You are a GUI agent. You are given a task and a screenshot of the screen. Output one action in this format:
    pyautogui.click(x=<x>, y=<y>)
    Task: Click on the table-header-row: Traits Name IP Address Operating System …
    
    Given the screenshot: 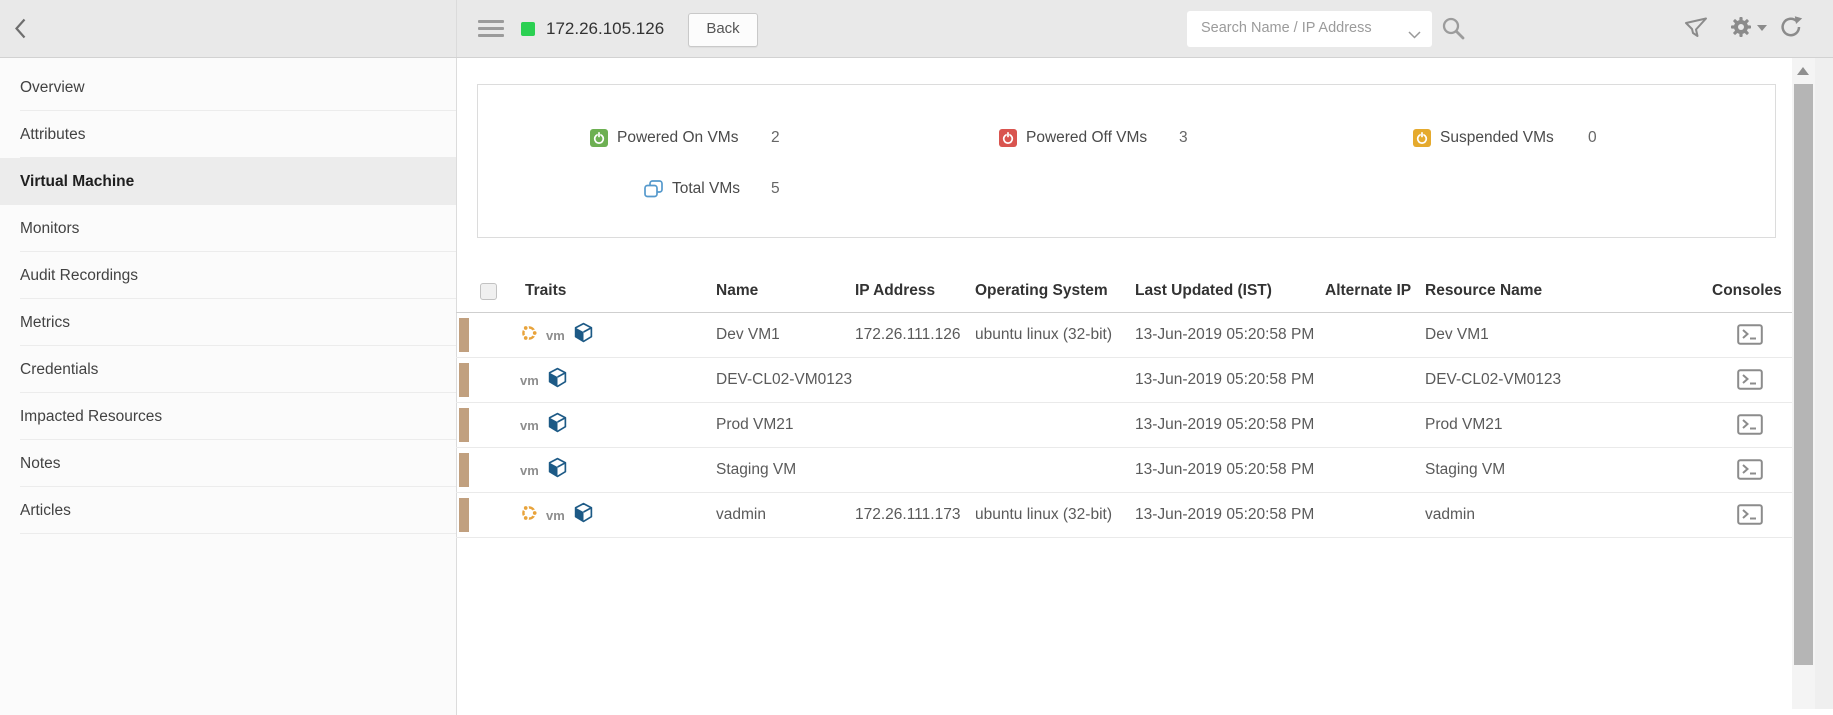 What is the action you would take?
    pyautogui.click(x=1124, y=291)
    